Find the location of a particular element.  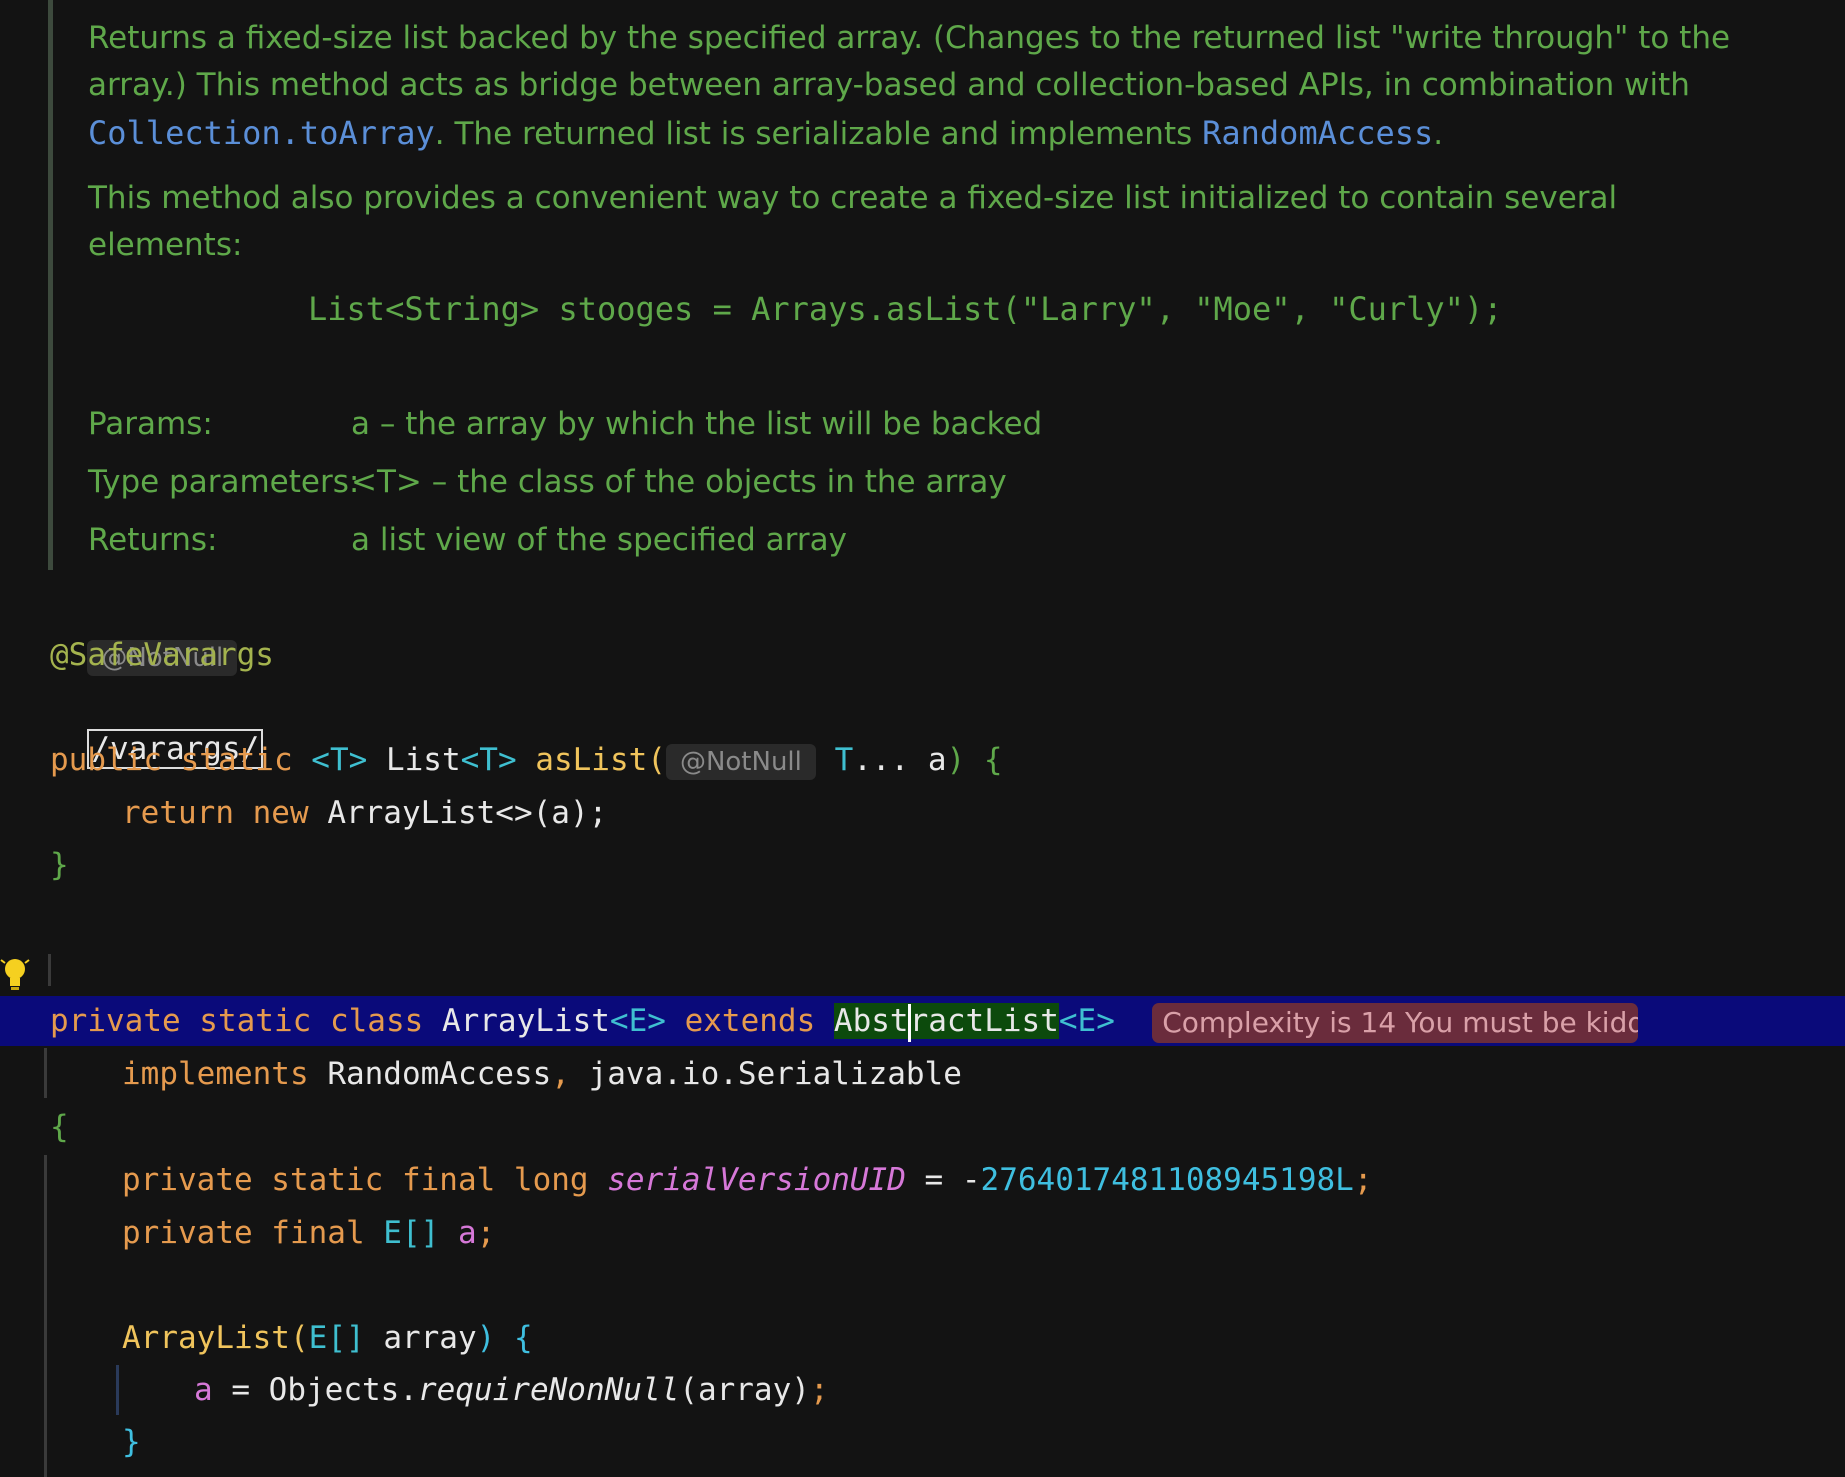

randomaccess-link: RandomAccess is located at coordinates (1317, 133).